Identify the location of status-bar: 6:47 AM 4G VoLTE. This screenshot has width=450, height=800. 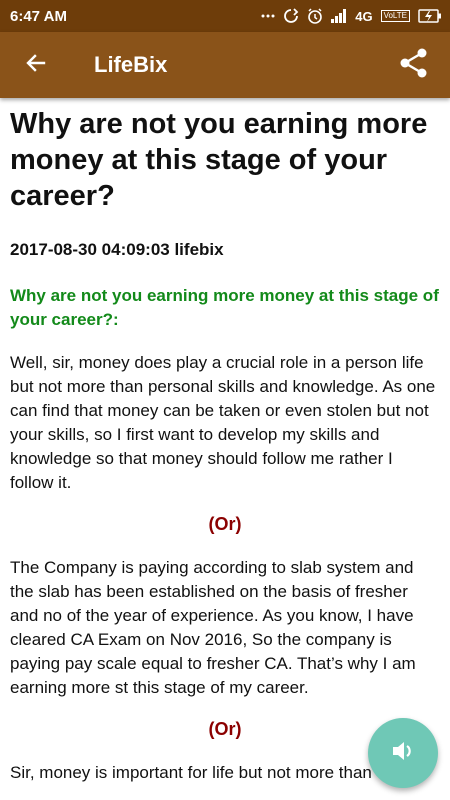
(225, 16).